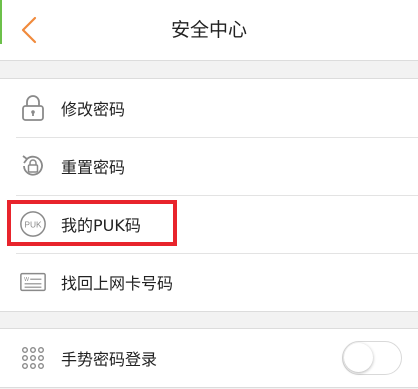  I want to click on keypad-icon, so click(33, 358).